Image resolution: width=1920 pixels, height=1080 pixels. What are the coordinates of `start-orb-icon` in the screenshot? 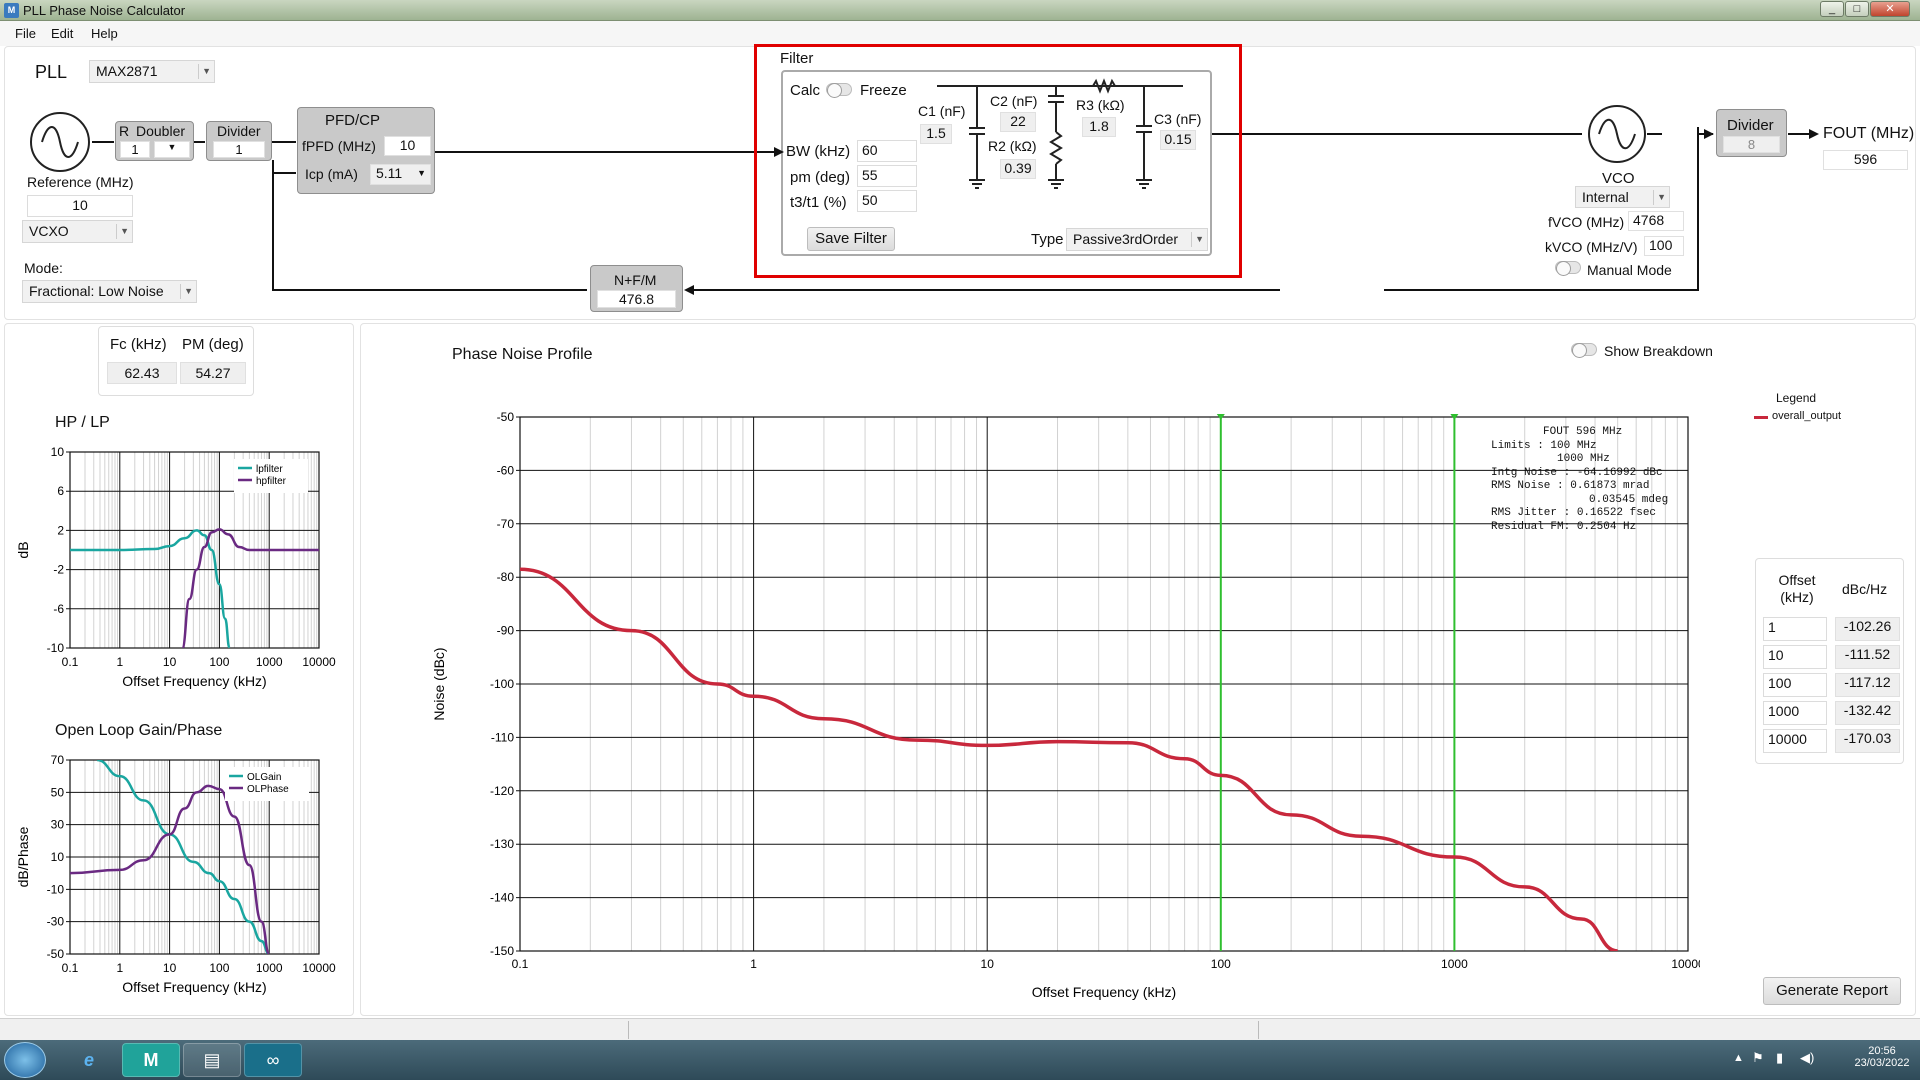 It's located at (25, 1060).